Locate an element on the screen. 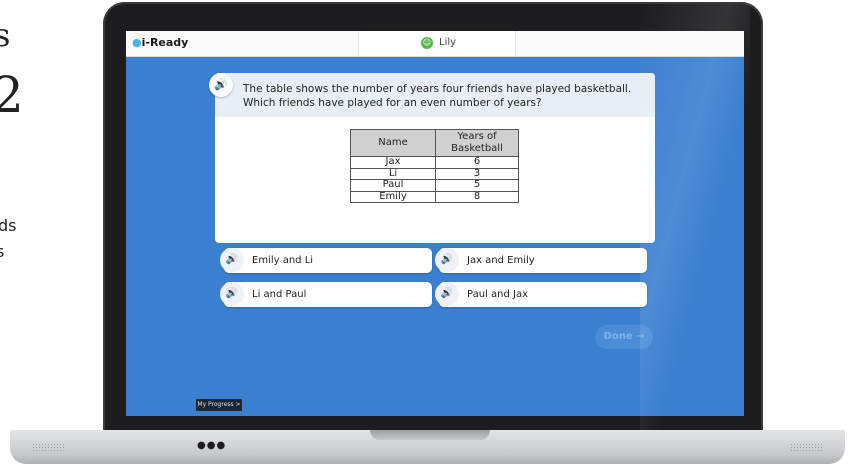  answer-label: Emily and Li is located at coordinates (283, 260).